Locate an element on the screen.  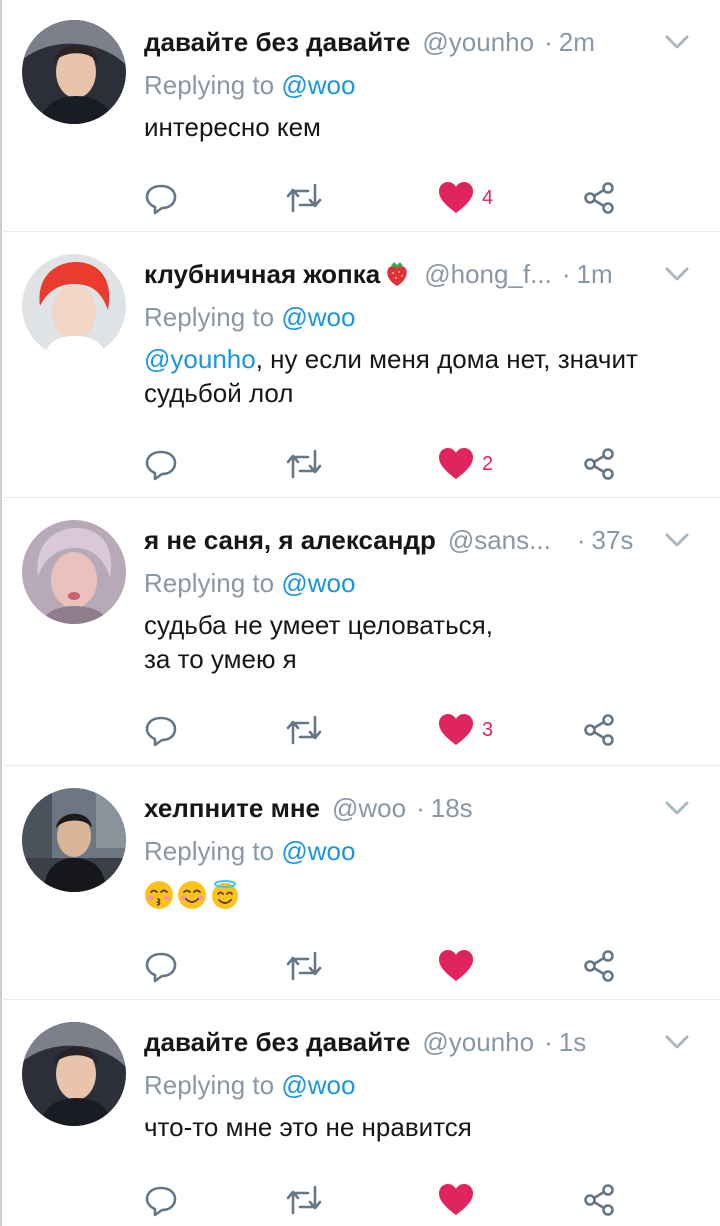
smiling-face-icon is located at coordinates (192, 895).